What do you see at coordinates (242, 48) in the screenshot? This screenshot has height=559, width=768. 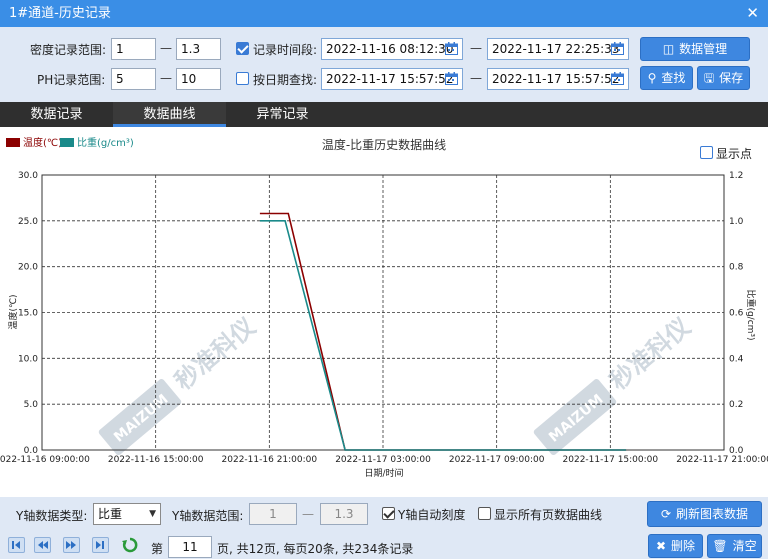 I see `time-range-checkbox` at bounding box center [242, 48].